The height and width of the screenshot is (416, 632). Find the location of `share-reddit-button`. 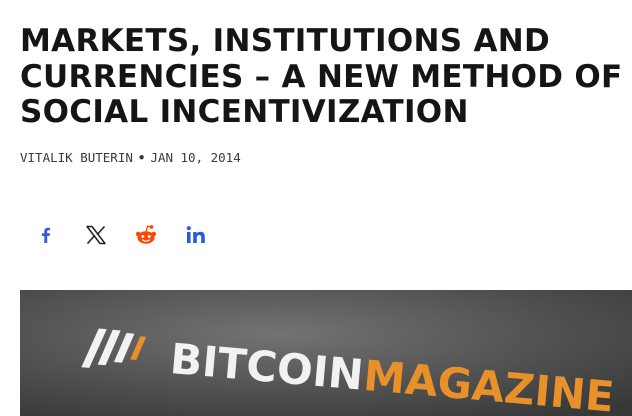

share-reddit-button is located at coordinates (146, 235).